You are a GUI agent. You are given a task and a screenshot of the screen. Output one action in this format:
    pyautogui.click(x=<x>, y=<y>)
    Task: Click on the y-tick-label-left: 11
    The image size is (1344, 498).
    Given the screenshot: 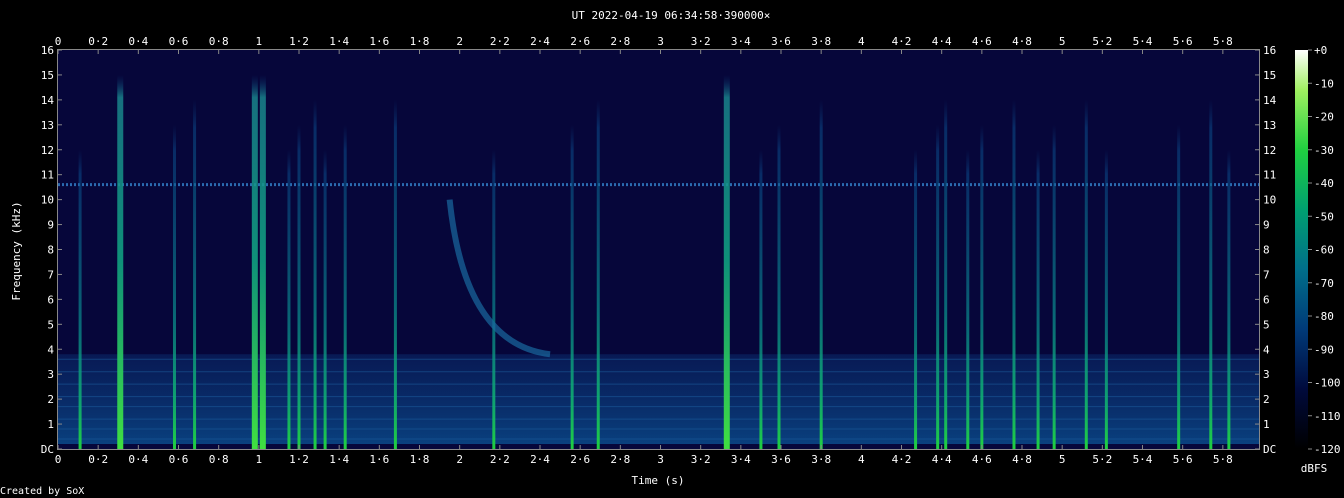 What is the action you would take?
    pyautogui.click(x=47, y=175)
    